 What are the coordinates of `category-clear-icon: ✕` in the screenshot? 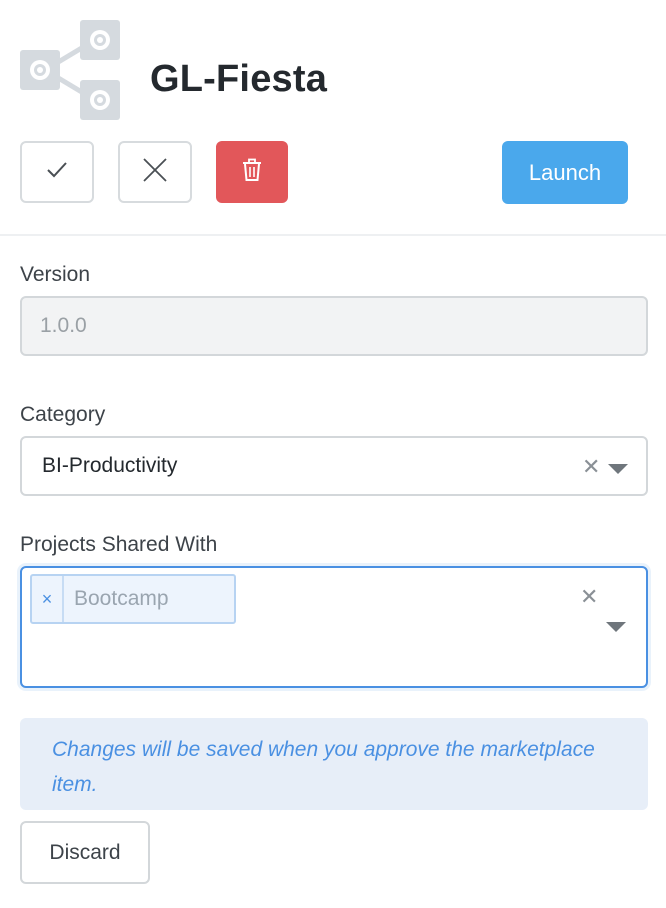 It's located at (591, 467).